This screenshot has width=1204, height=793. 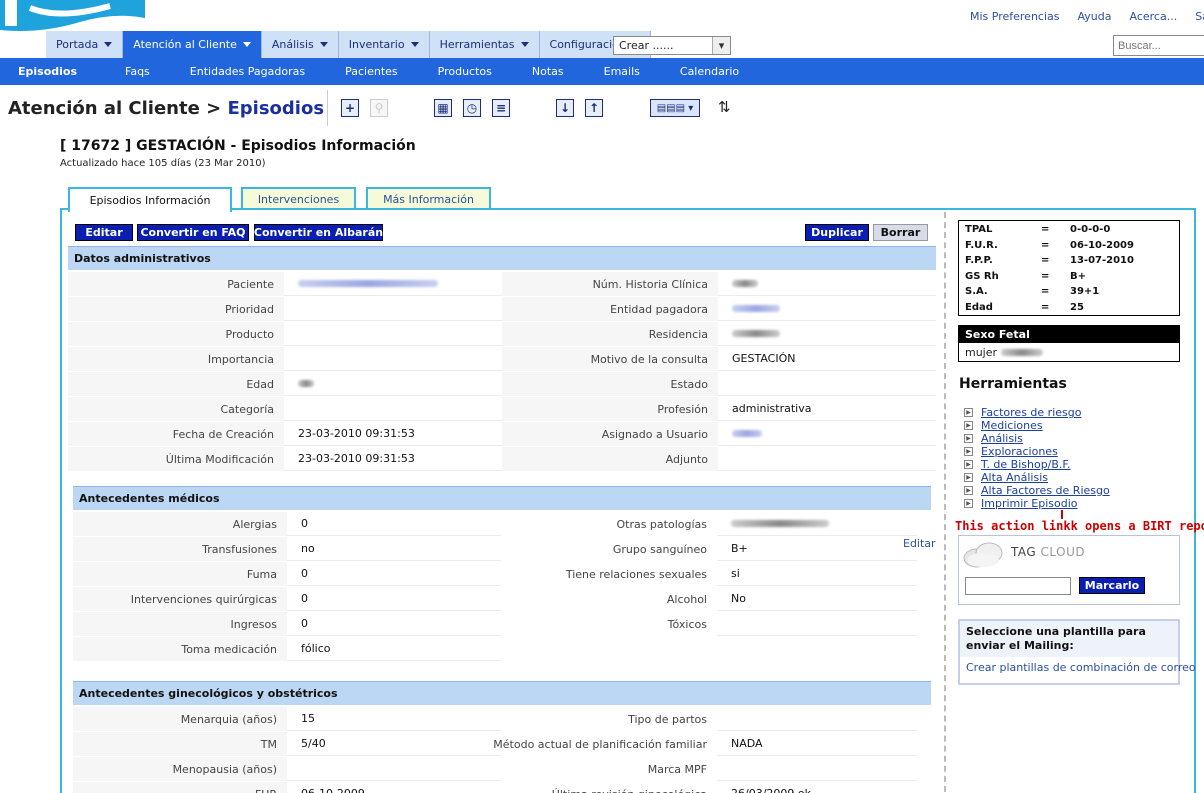 I want to click on breadcrumb-parent: Atención al Cliente, so click(x=104, y=108).